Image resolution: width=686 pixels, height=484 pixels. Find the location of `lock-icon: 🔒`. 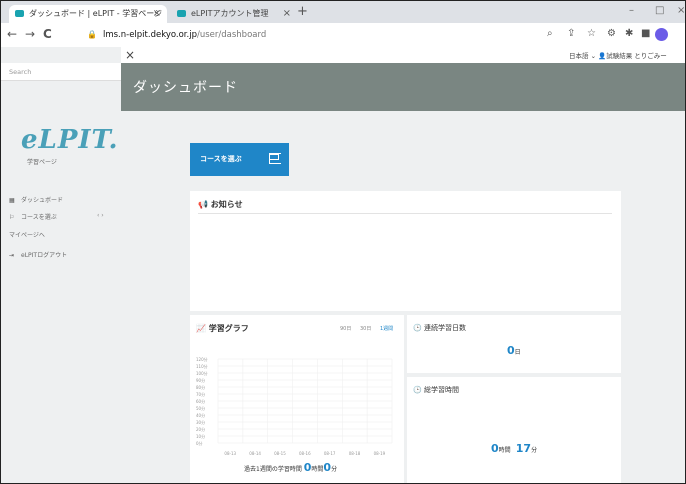

lock-icon: 🔒 is located at coordinates (92, 34).